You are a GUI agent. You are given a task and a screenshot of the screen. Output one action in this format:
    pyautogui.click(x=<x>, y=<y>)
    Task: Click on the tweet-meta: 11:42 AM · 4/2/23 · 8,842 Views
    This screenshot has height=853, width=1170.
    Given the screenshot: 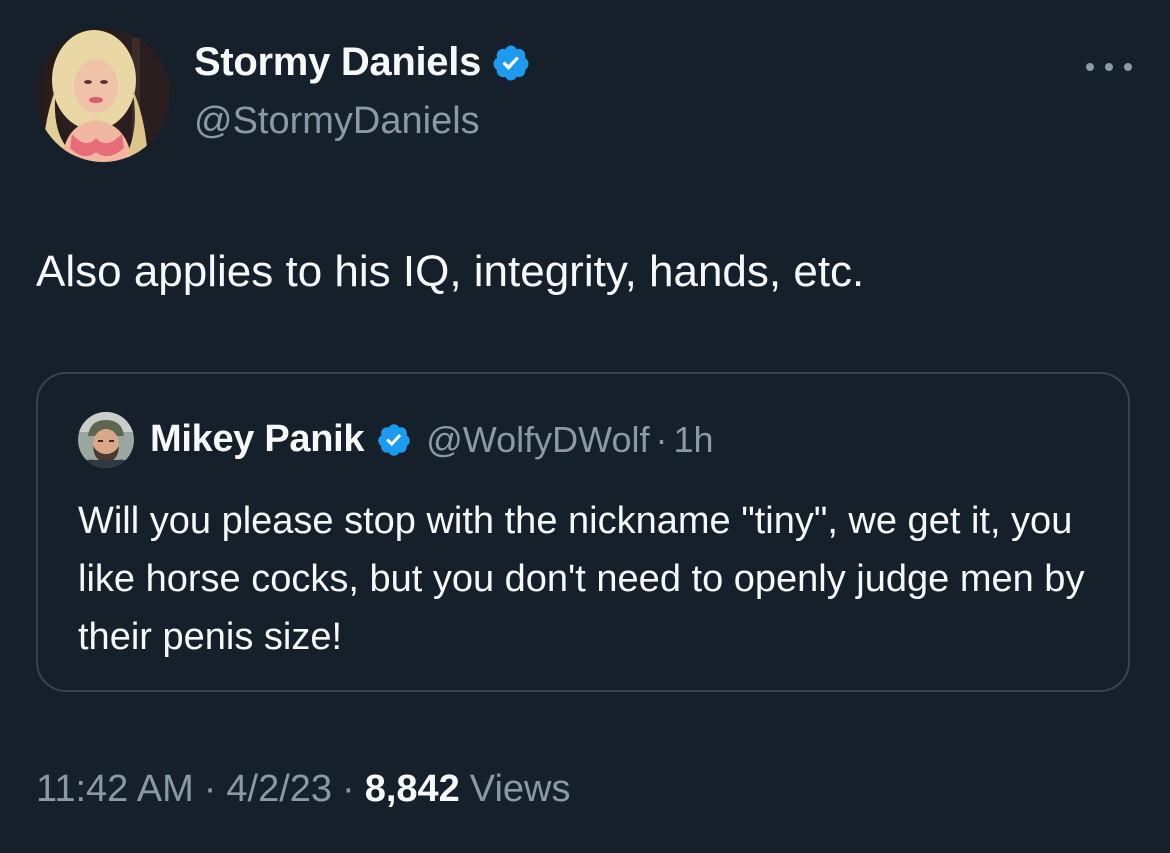 What is the action you would take?
    pyautogui.click(x=303, y=789)
    